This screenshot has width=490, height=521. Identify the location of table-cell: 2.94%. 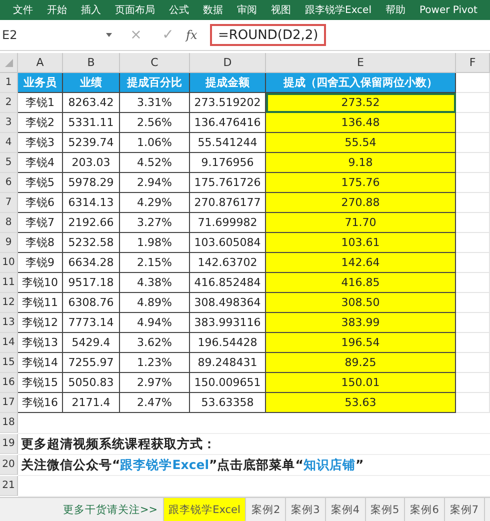
(155, 183).